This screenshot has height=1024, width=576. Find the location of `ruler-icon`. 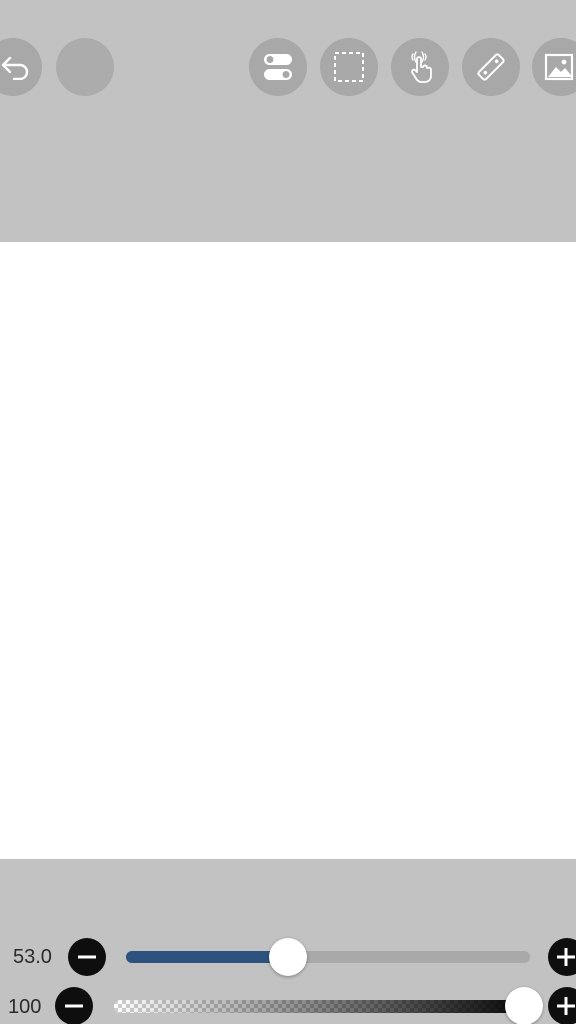

ruler-icon is located at coordinates (491, 67).